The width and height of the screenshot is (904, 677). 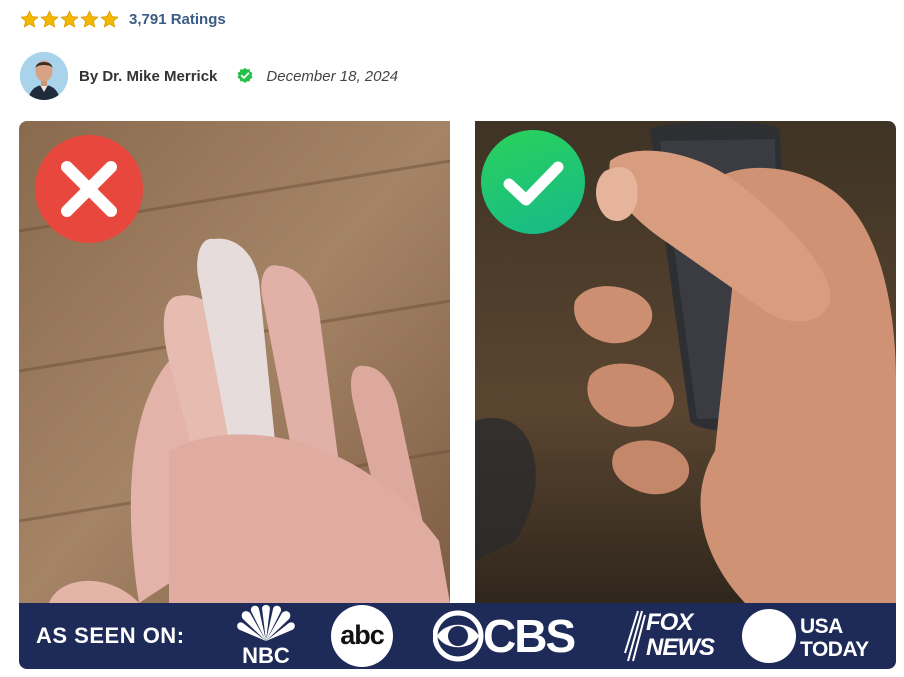 What do you see at coordinates (110, 635) in the screenshot?
I see `as-seen-on-label: AS SEEN ON:` at bounding box center [110, 635].